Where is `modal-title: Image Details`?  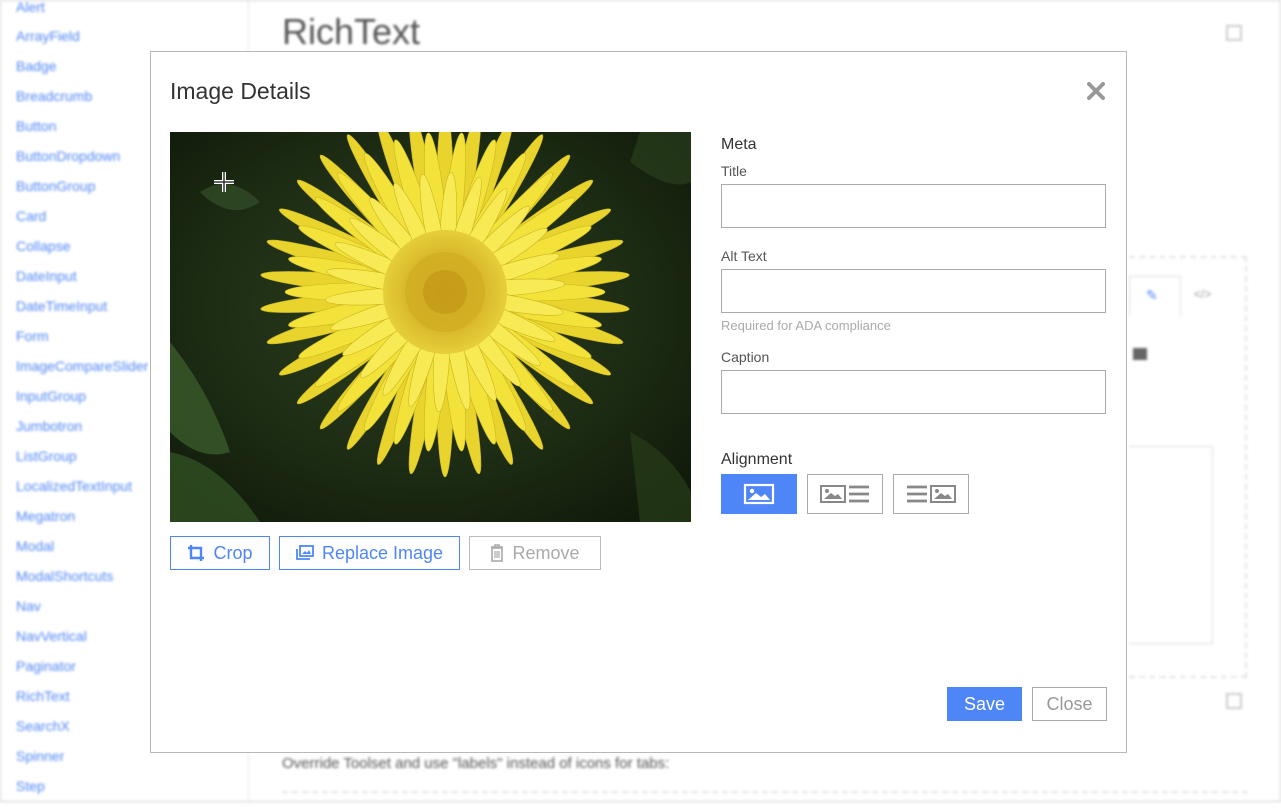
modal-title: Image Details is located at coordinates (240, 91).